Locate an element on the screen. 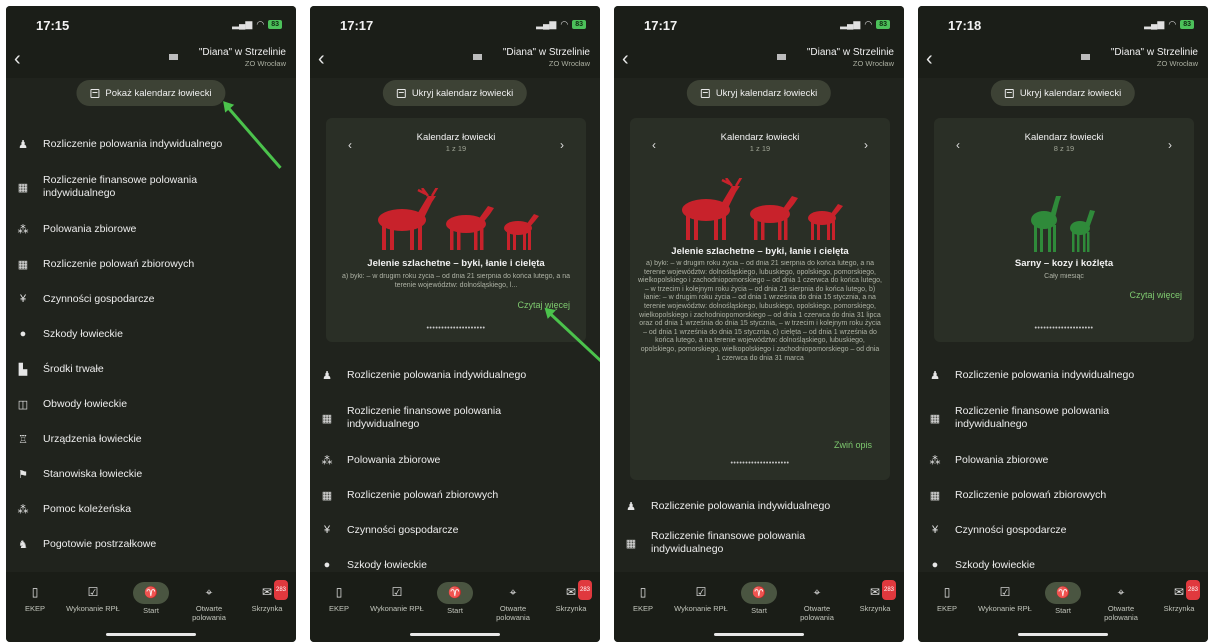 The height and width of the screenshot is (642, 1212). inbox-icon: ✉ 283 is located at coordinates (875, 591).